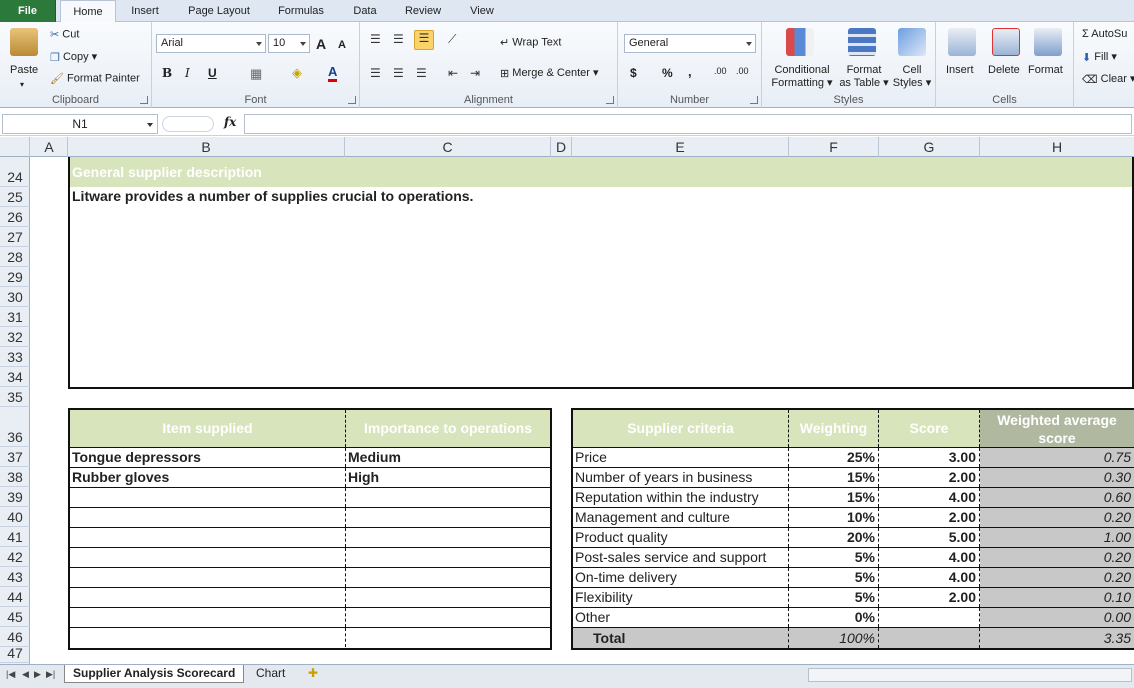 This screenshot has height=688, width=1134. I want to click on row-header: 28, so click(15, 257).